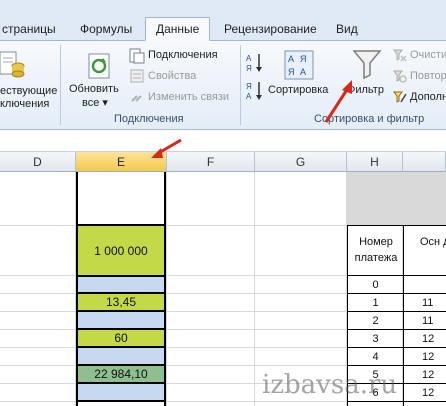 The image size is (446, 406). Describe the element at coordinates (106, 29) in the screenshot. I see `tab-formulas: Формулы` at that location.